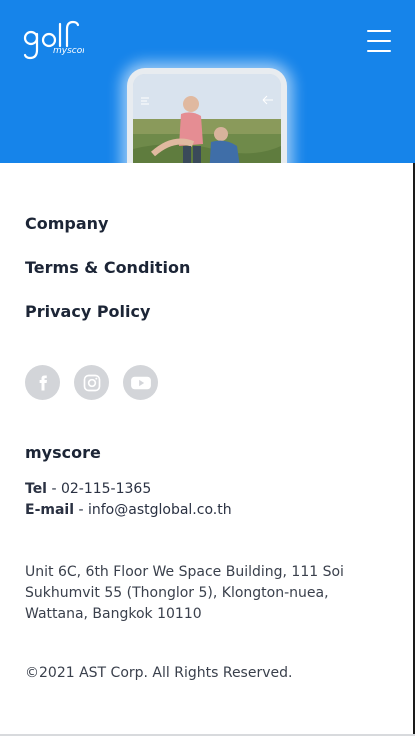  What do you see at coordinates (53, 40) in the screenshot?
I see `golf-myscore-logo: myscore` at bounding box center [53, 40].